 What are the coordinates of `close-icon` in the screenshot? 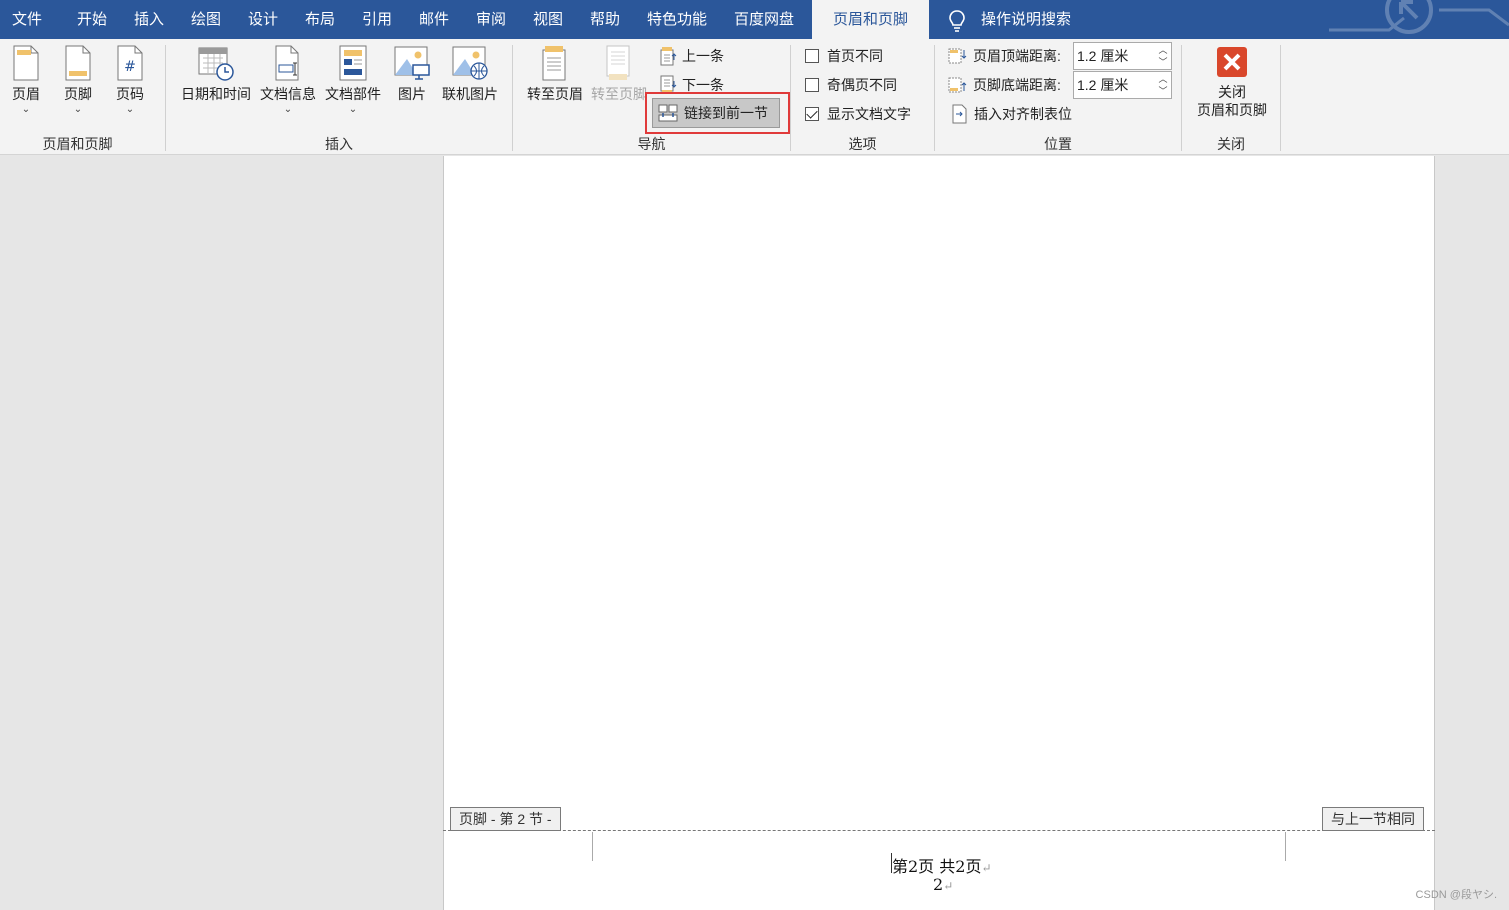 It's located at (1232, 62).